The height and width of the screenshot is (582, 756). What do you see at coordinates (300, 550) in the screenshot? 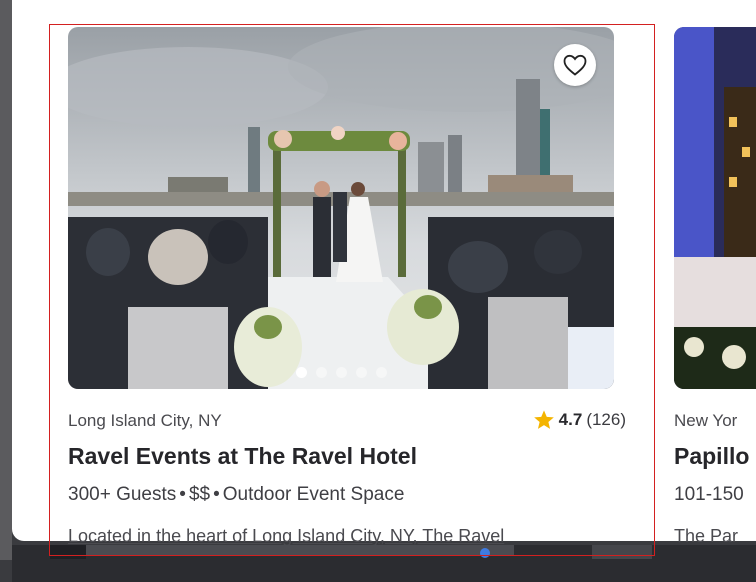
I see `taskbar-progress` at bounding box center [300, 550].